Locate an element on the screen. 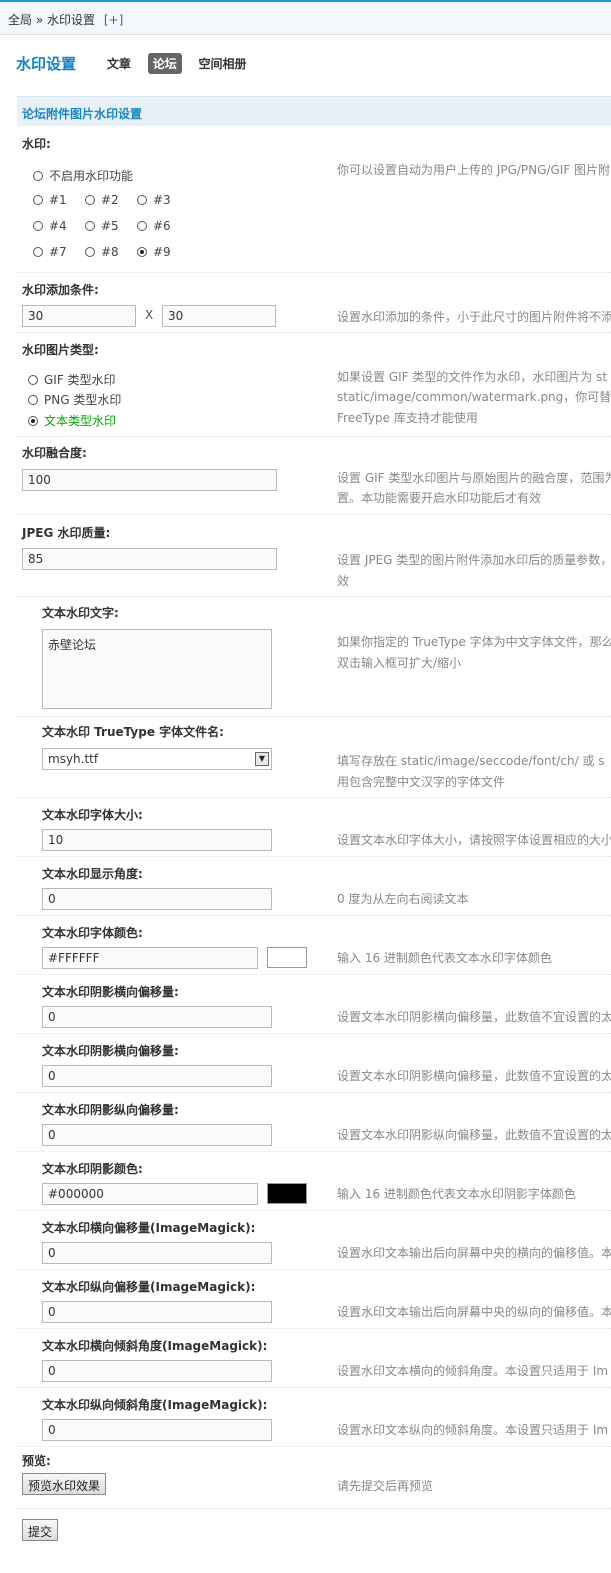 This screenshot has width=611, height=1573. font-desc-1: 填写存放在 static/image/seccode/font/ch/ 或 s is located at coordinates (471, 761).